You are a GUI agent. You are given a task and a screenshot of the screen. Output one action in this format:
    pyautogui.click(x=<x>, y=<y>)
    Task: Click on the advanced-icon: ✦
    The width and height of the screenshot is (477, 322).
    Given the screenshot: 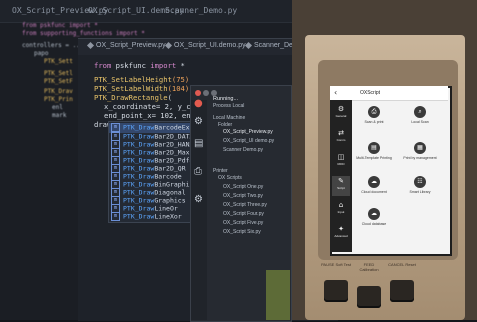 What is the action you would take?
    pyautogui.click(x=341, y=229)
    